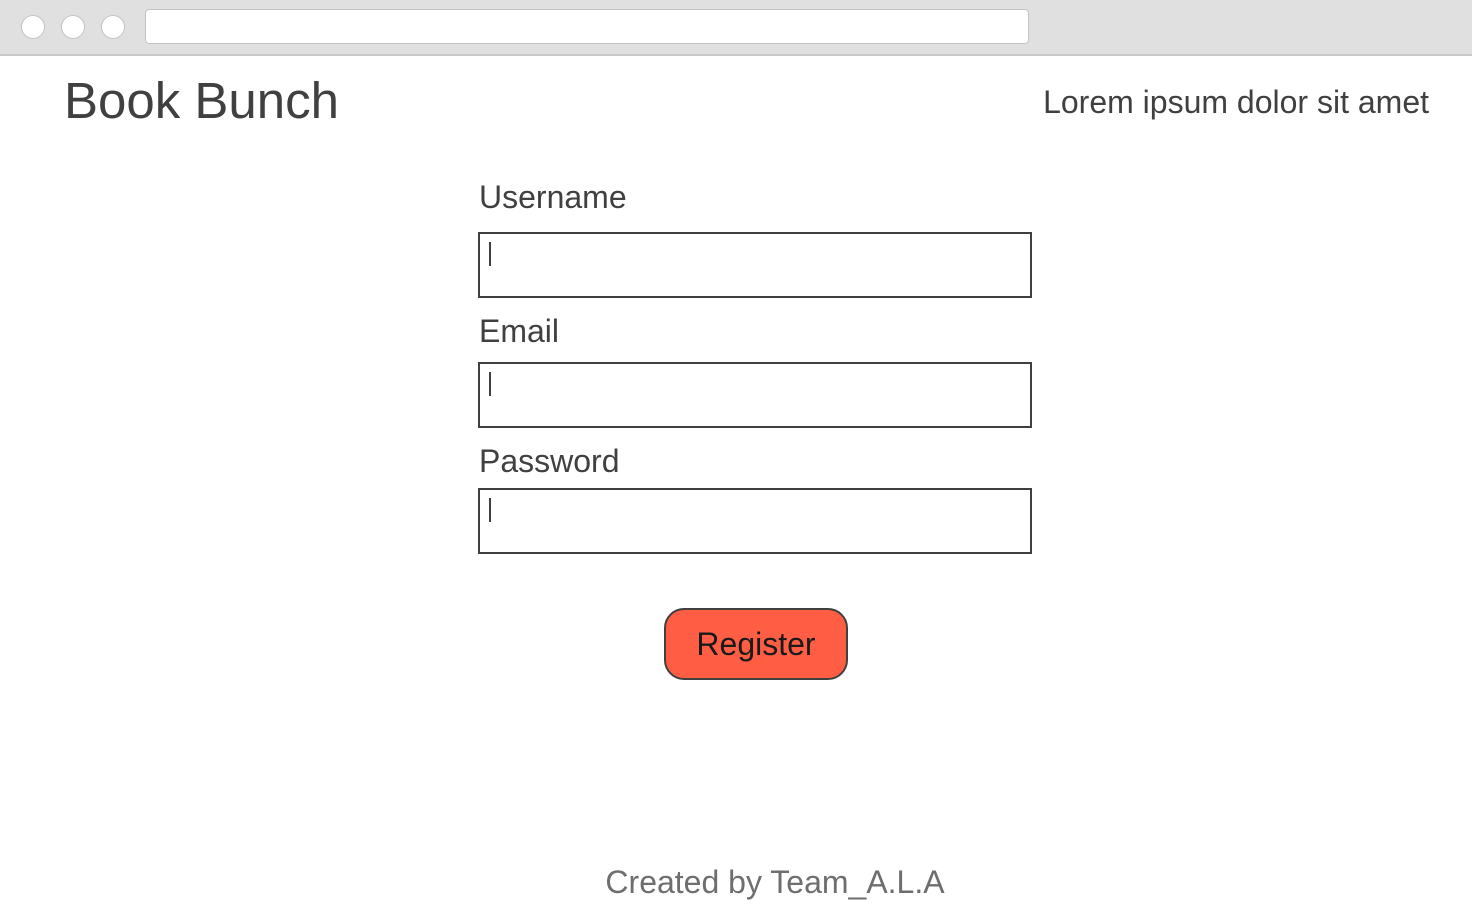 The image size is (1472, 916). I want to click on username-label: Username, so click(553, 197).